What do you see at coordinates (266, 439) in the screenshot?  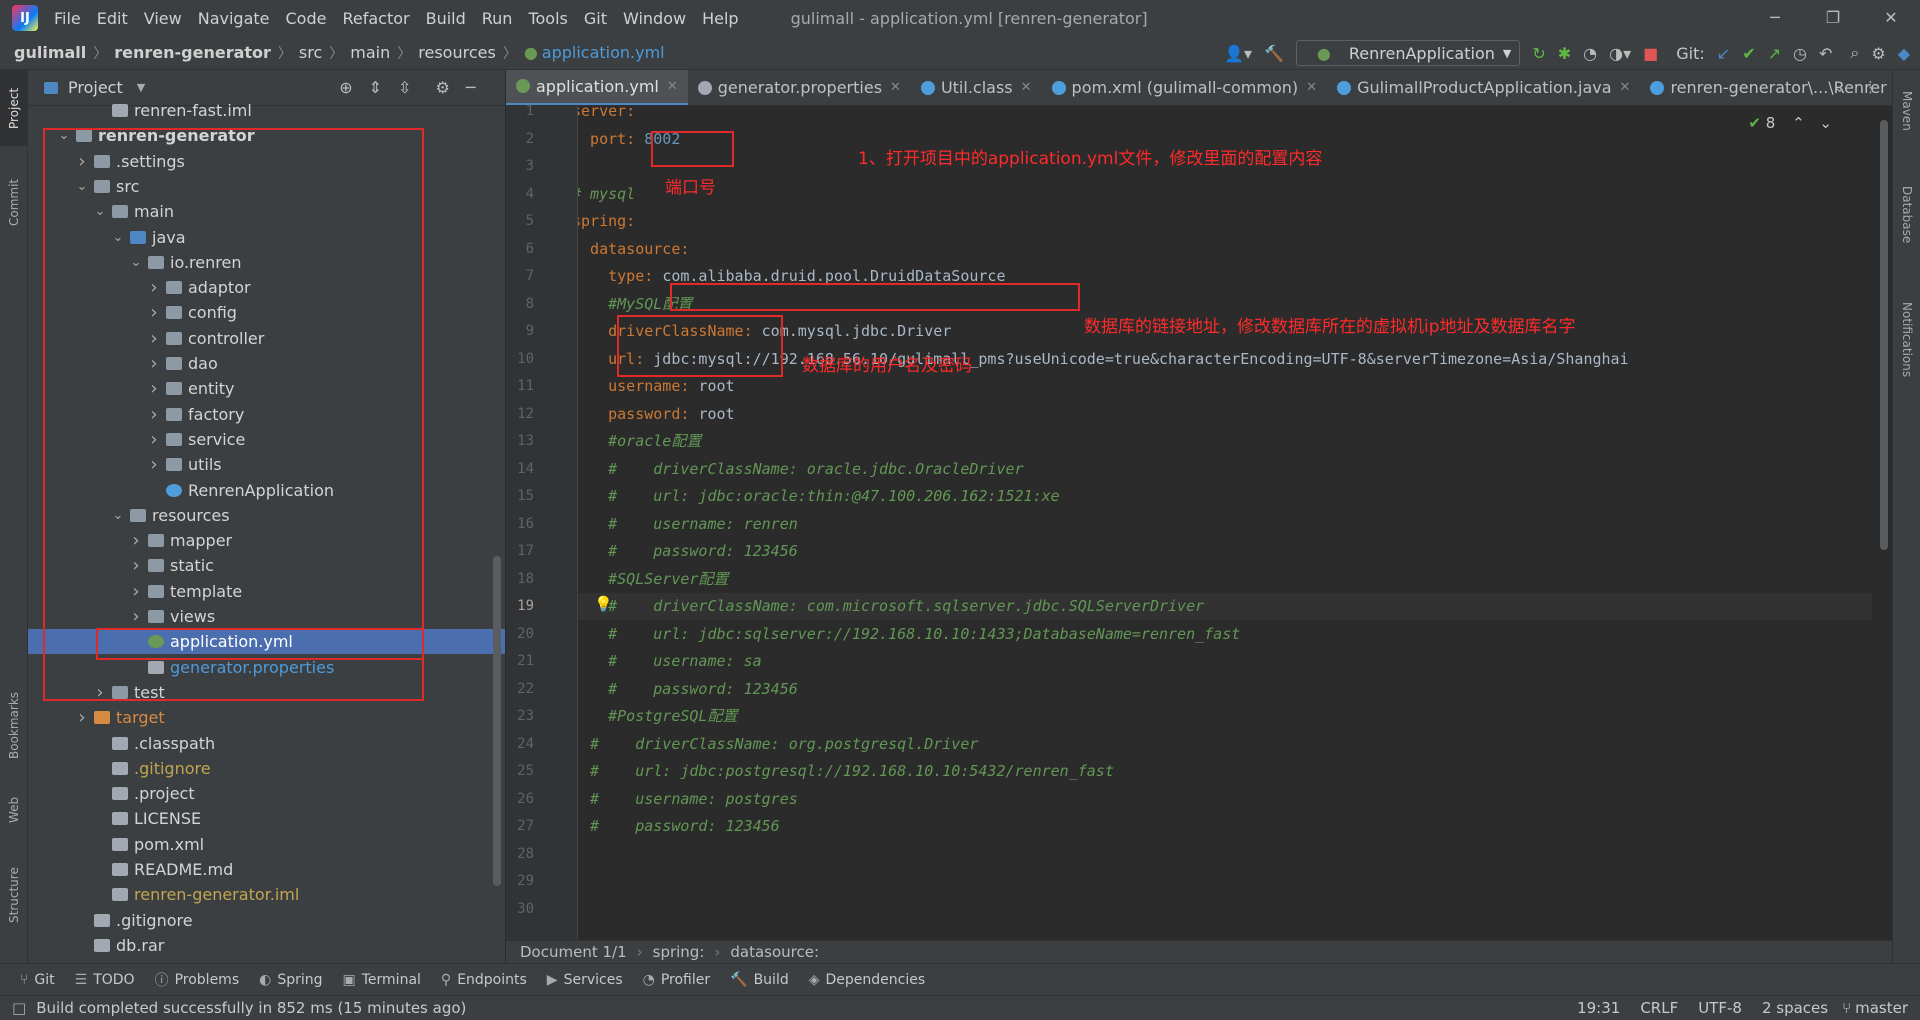 I see `tree-item: › service` at bounding box center [266, 439].